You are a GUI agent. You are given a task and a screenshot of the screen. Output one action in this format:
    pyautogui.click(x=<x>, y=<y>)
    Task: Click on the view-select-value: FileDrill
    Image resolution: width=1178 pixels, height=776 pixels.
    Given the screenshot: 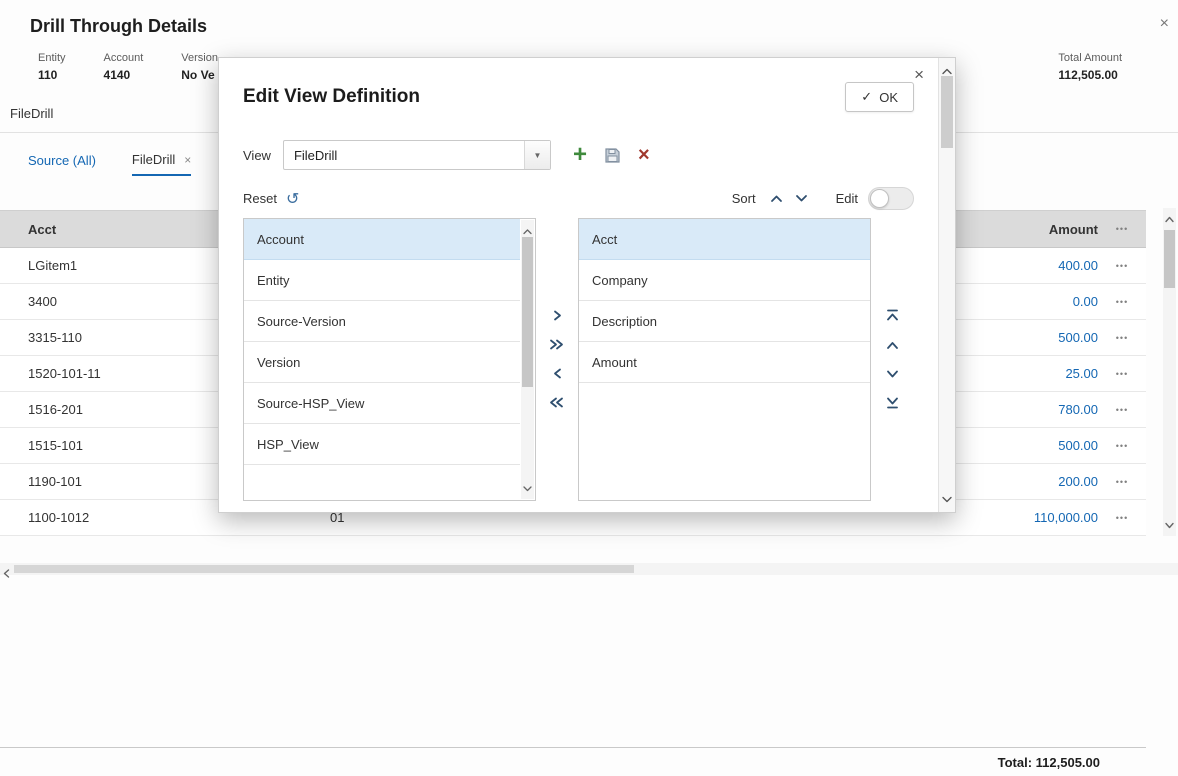 What is the action you would take?
    pyautogui.click(x=315, y=155)
    